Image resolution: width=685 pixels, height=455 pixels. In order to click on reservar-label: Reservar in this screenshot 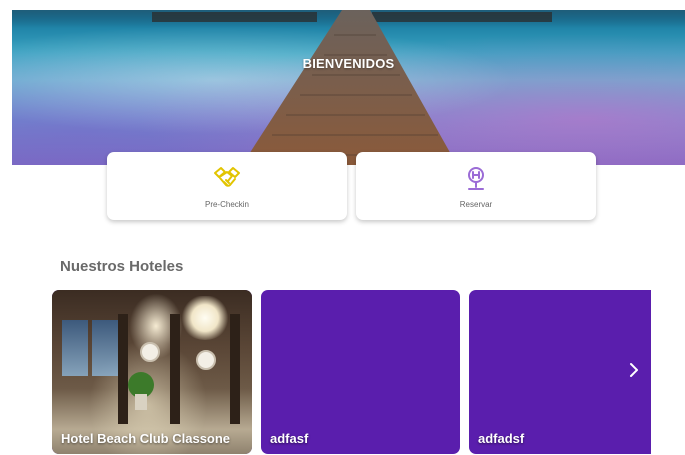, I will do `click(476, 204)`.